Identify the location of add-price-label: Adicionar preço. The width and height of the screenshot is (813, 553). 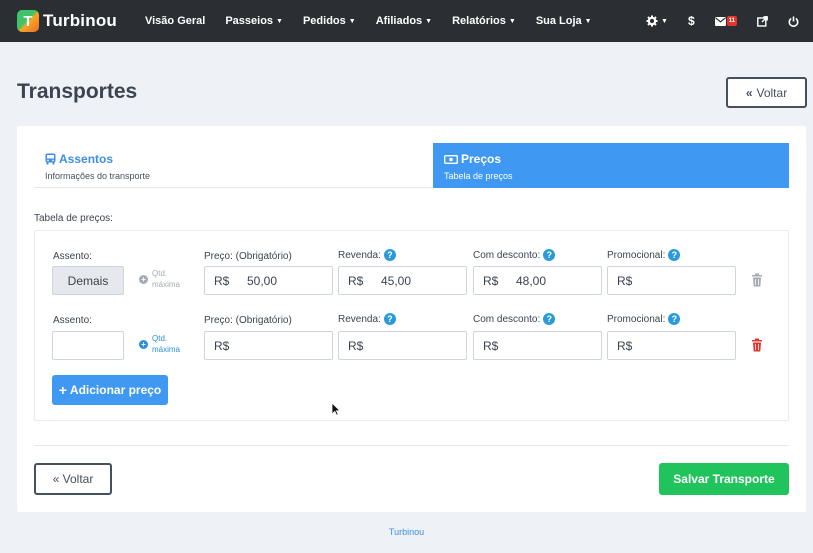
(115, 390).